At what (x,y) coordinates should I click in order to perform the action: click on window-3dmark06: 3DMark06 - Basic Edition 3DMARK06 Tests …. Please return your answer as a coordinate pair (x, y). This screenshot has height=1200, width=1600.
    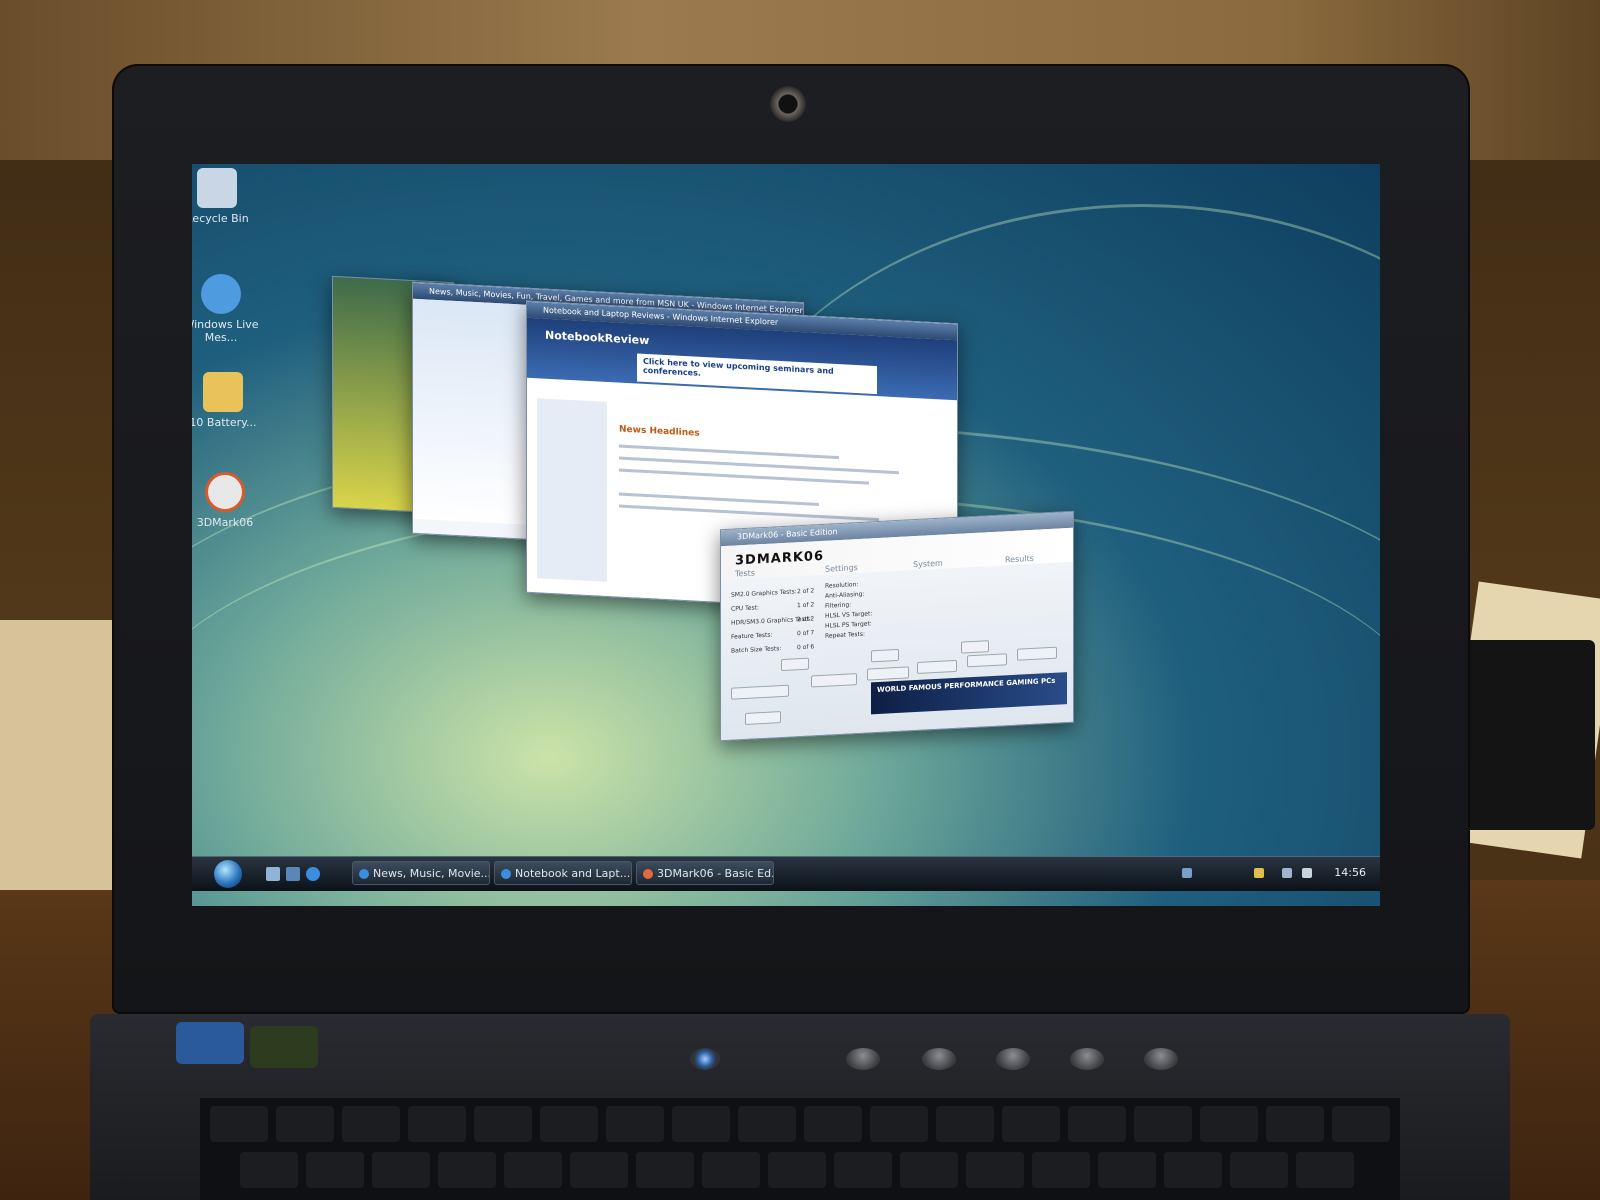
    Looking at the image, I should click on (897, 626).